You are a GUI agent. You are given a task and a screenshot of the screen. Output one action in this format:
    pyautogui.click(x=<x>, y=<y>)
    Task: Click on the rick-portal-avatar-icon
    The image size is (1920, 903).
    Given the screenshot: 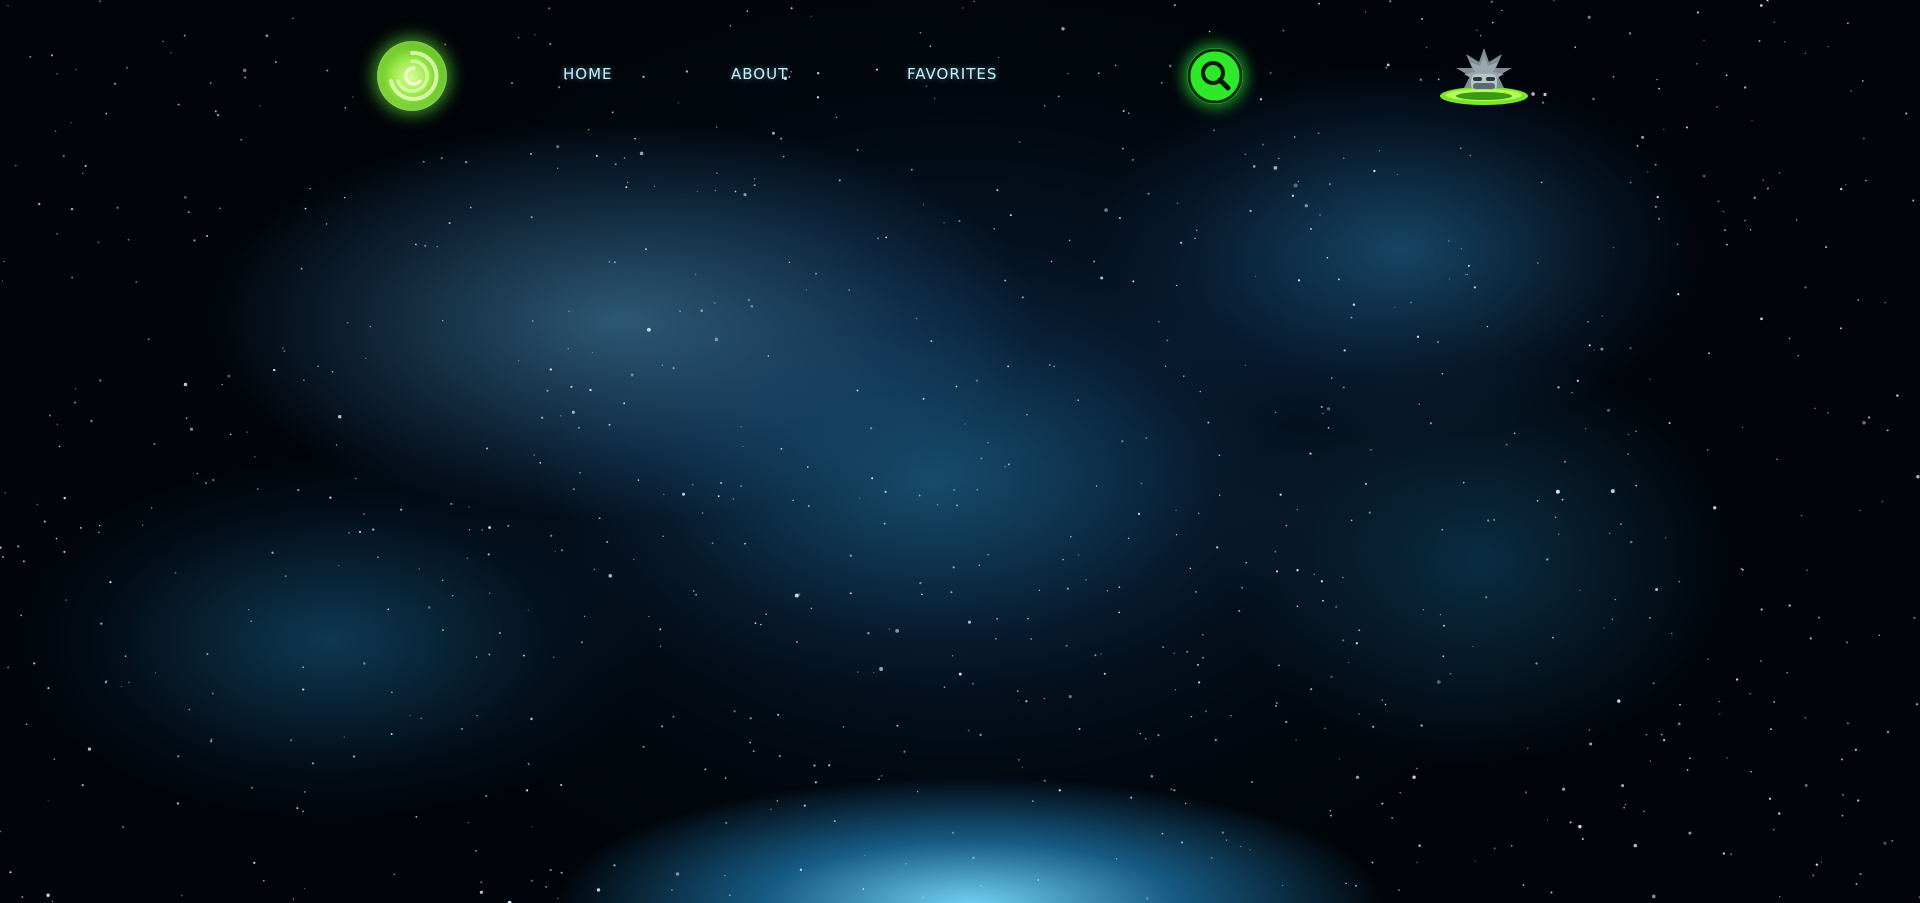 What is the action you would take?
    pyautogui.click(x=1484, y=76)
    